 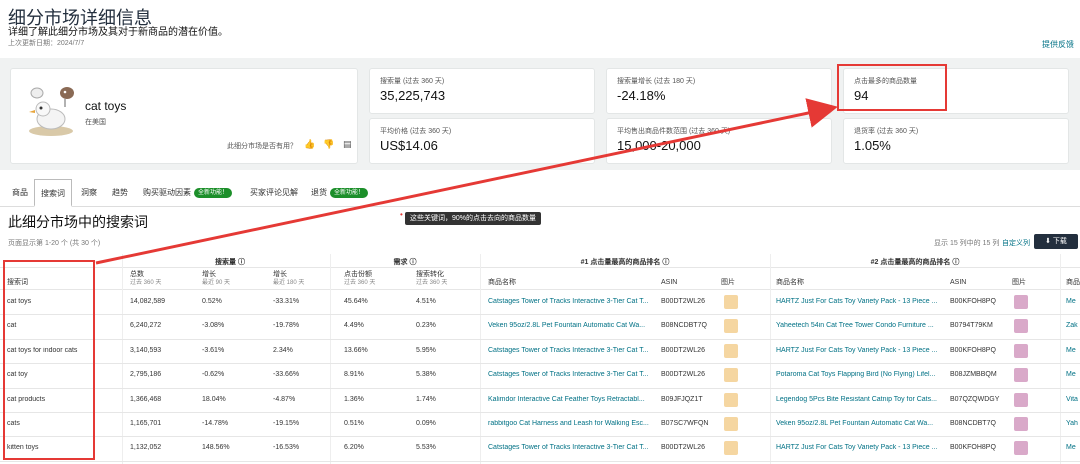 I want to click on row-divider, so click(x=540, y=364).